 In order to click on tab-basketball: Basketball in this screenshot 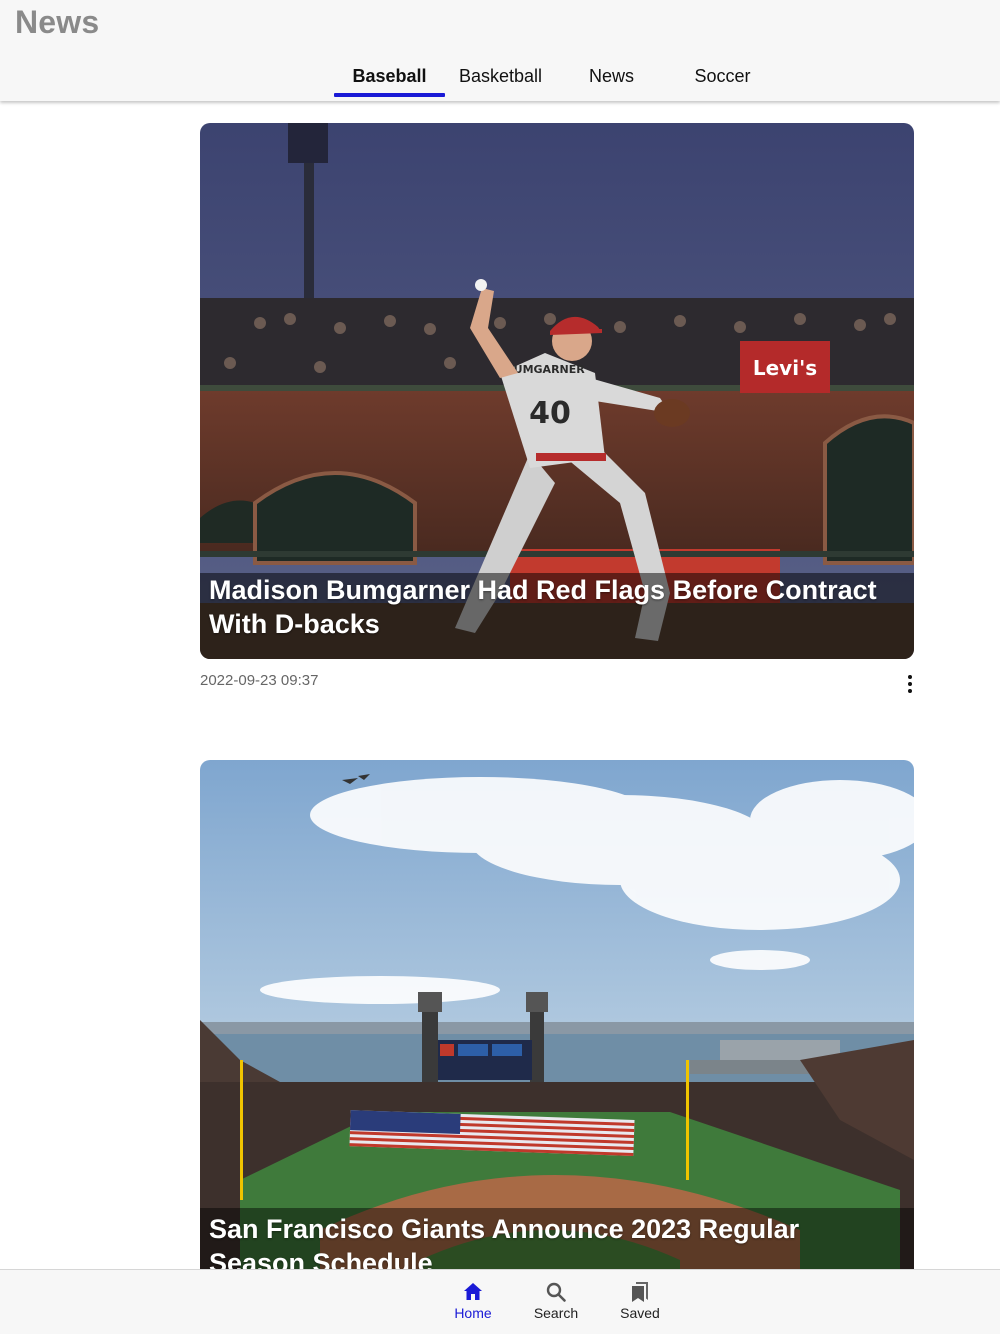, I will do `click(500, 78)`.